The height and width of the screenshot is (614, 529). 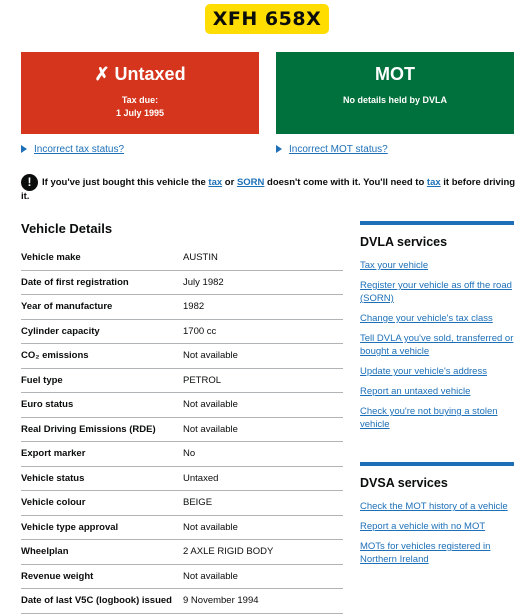 I want to click on tax-status-title: Untaxed, so click(x=150, y=74).